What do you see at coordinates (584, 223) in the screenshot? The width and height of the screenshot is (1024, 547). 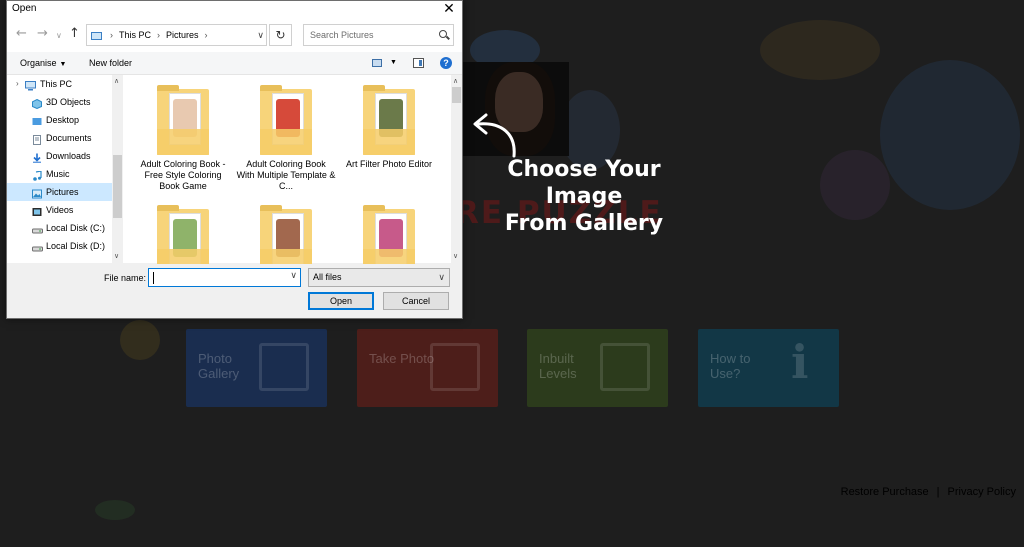 I see `hint-line-2: From Gallery` at bounding box center [584, 223].